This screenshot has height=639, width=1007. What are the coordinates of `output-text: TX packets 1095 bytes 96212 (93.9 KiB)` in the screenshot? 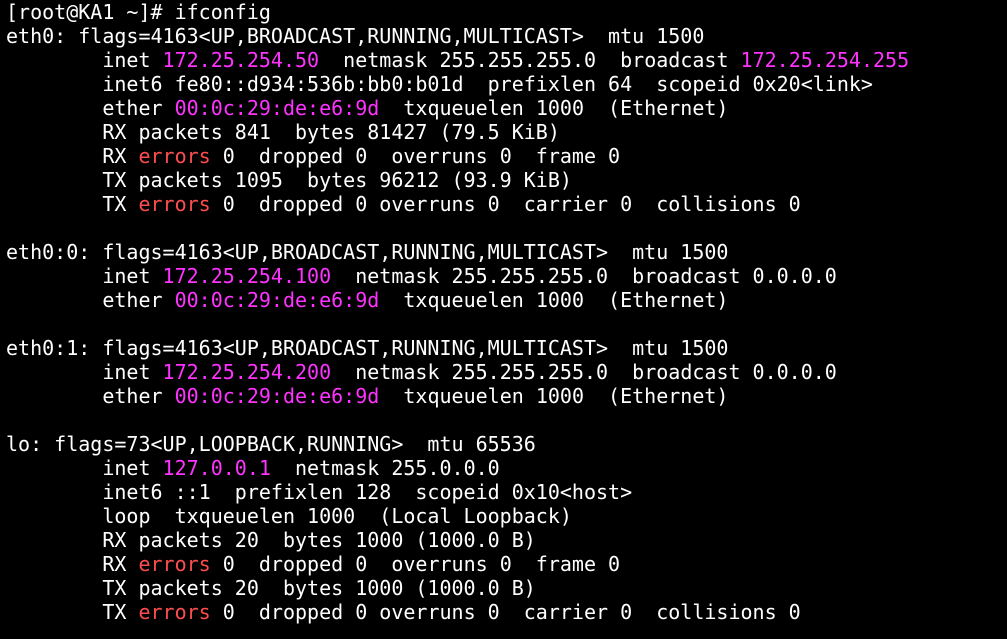 It's located at (289, 180).